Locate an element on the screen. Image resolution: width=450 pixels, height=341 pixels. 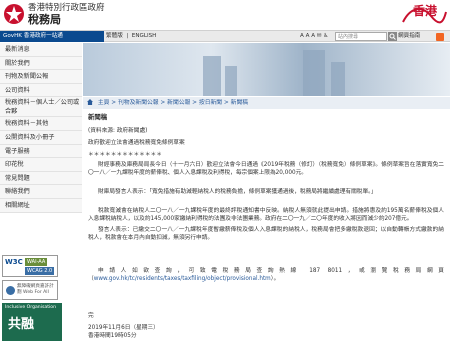
breadcrumb-home: 主頁 is located at coordinates (104, 103).